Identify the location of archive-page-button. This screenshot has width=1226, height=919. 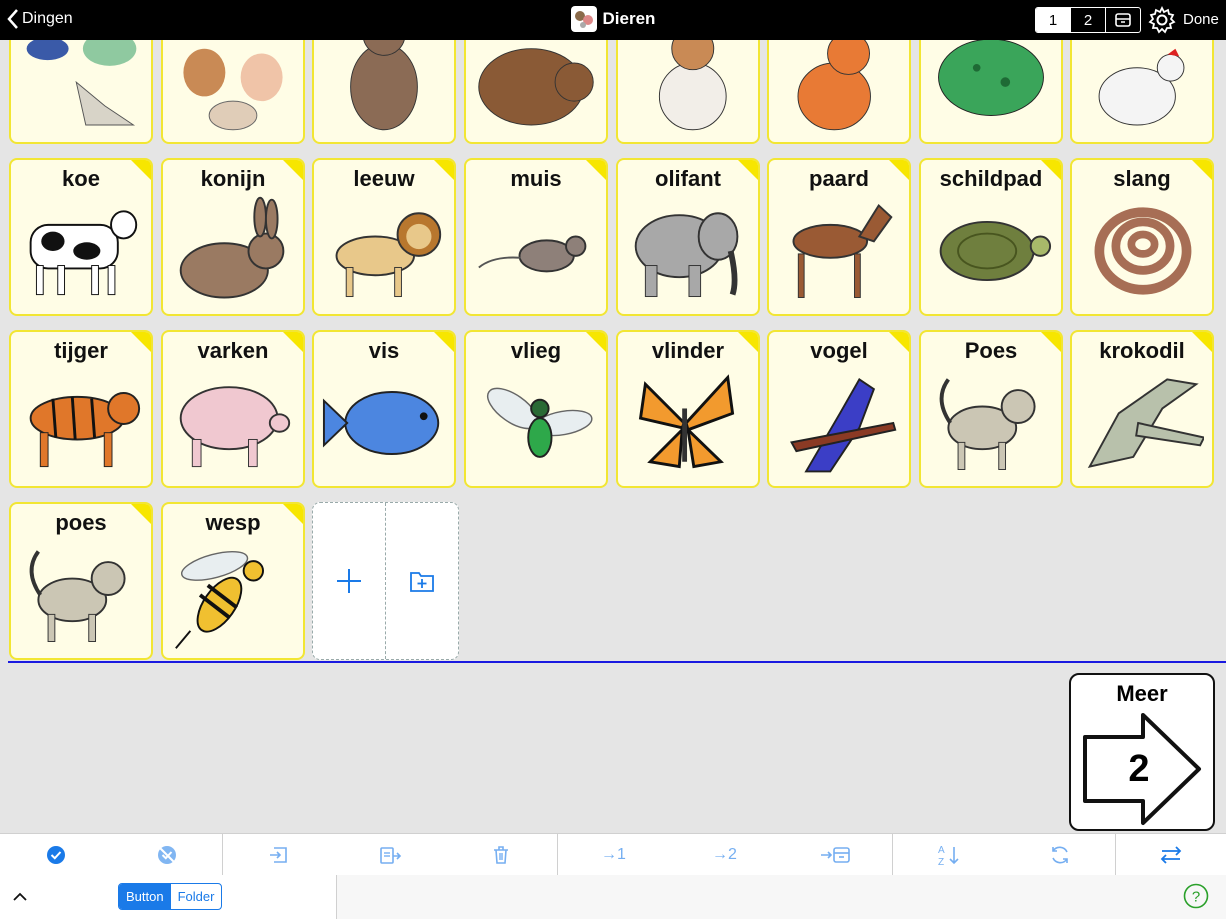
(1123, 20).